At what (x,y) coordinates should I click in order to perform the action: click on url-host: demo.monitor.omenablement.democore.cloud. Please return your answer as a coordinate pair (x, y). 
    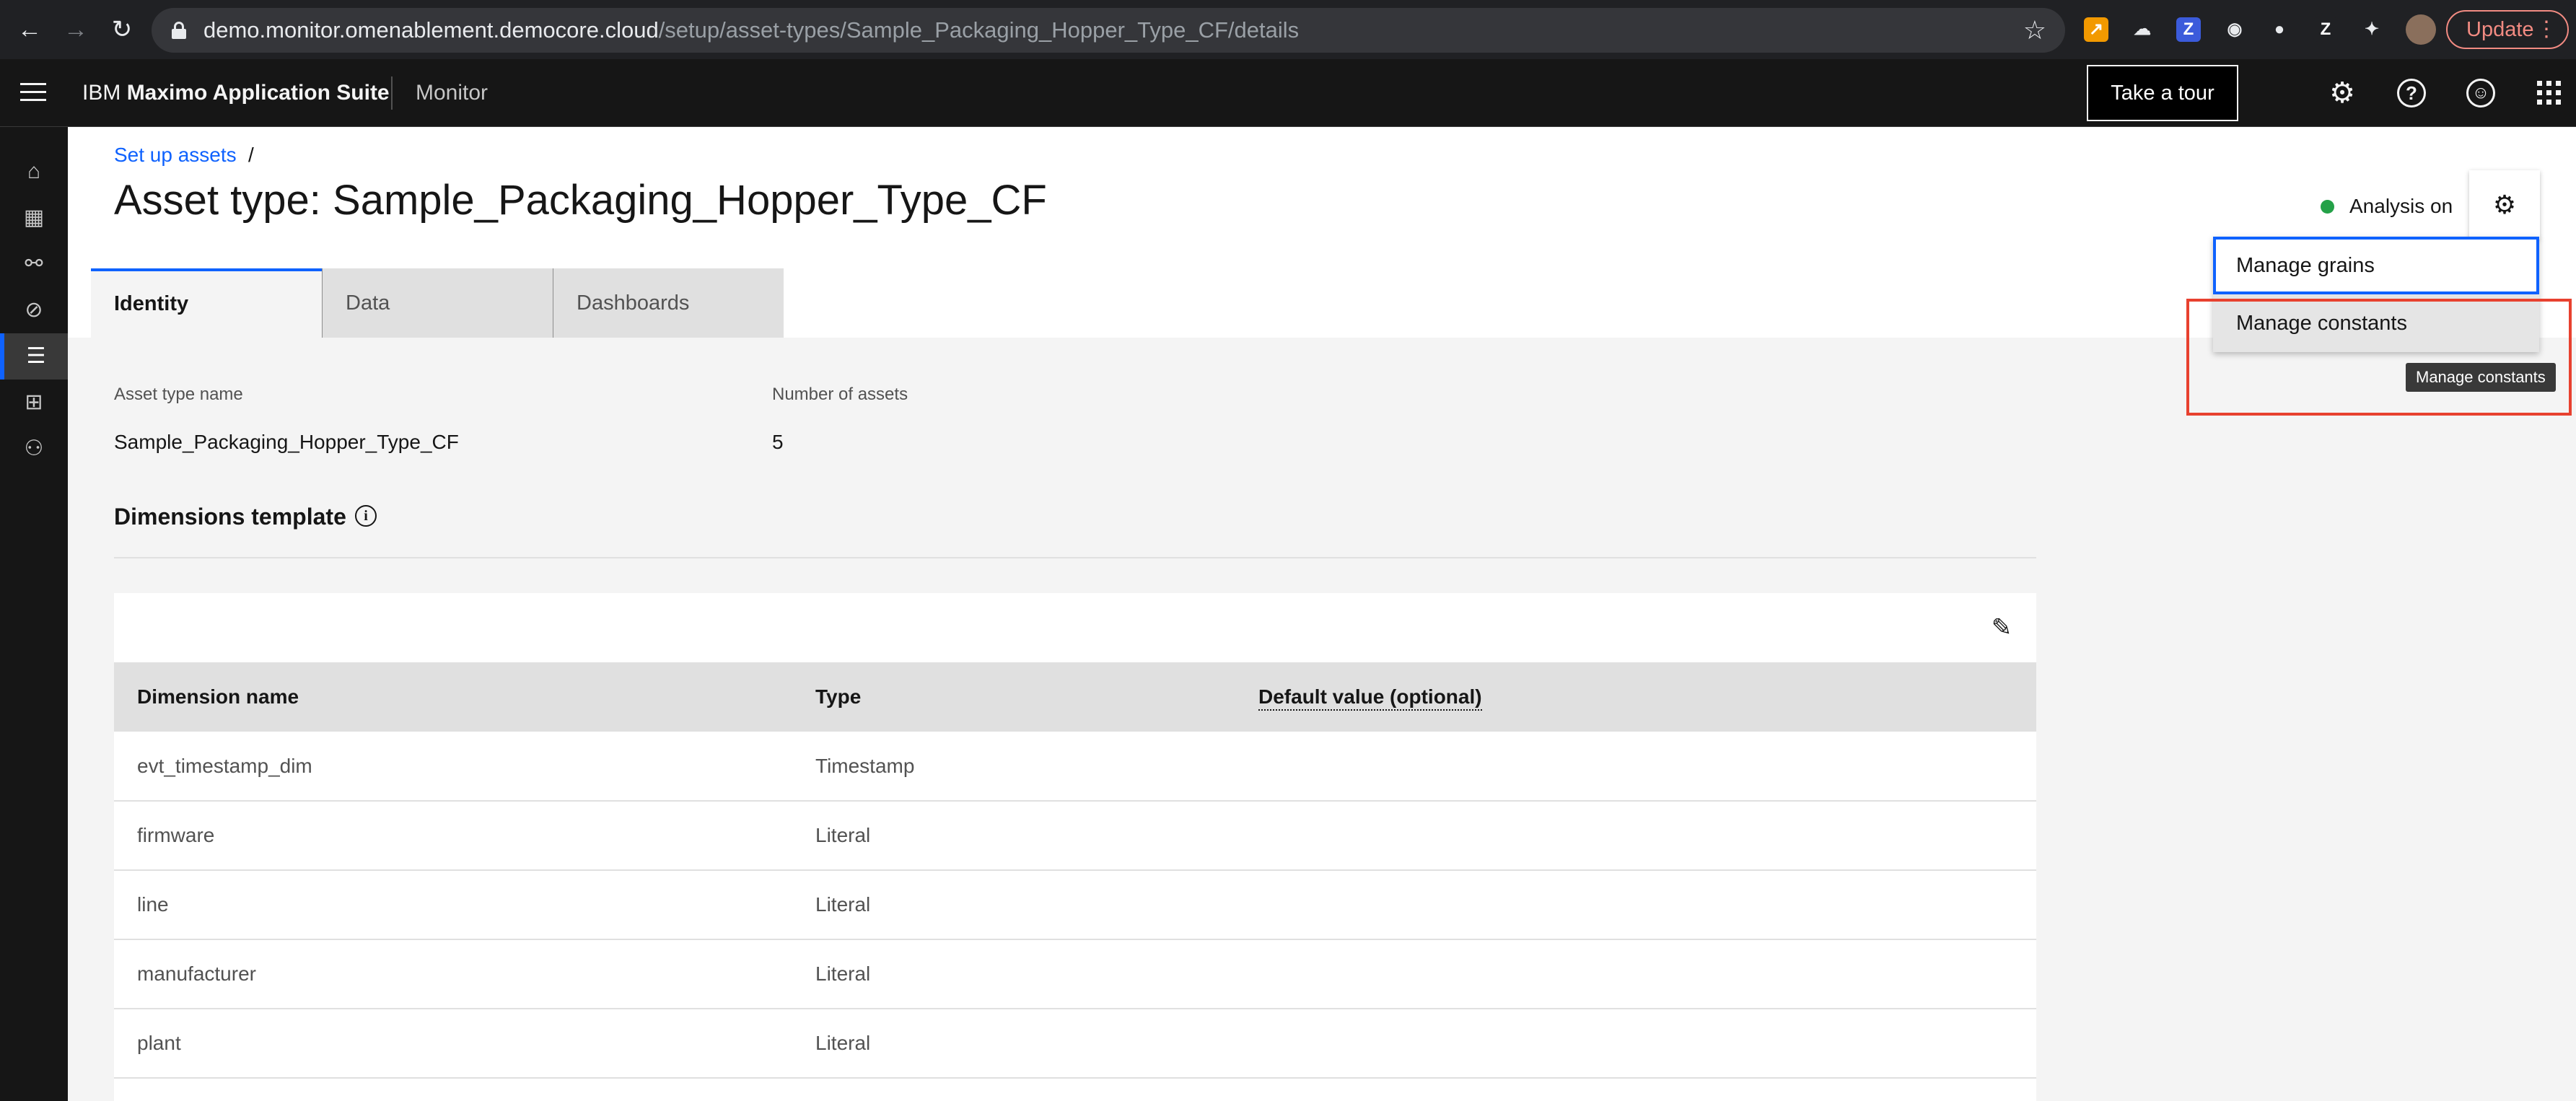
    Looking at the image, I should click on (431, 30).